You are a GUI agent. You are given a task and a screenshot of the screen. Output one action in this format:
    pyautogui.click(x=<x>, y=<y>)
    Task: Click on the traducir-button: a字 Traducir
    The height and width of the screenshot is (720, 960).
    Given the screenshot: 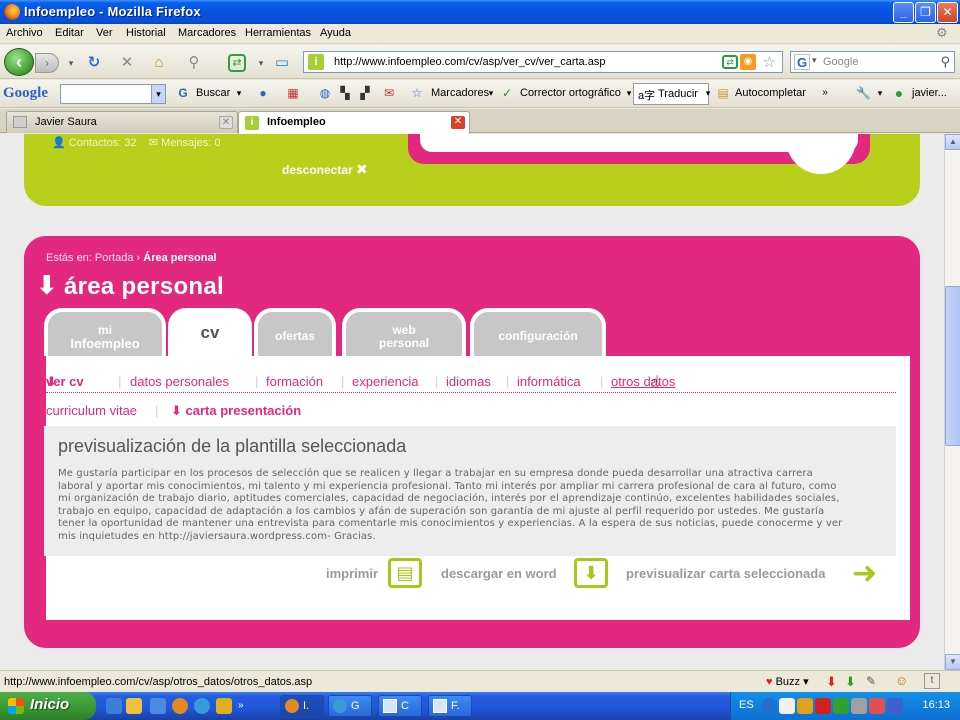 What is the action you would take?
    pyautogui.click(x=671, y=94)
    